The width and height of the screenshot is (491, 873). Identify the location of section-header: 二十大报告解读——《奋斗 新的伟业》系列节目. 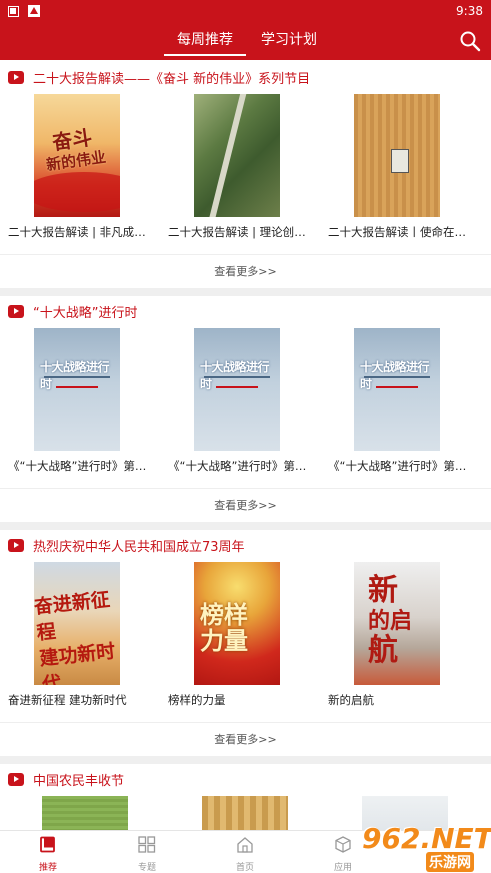
(245, 77).